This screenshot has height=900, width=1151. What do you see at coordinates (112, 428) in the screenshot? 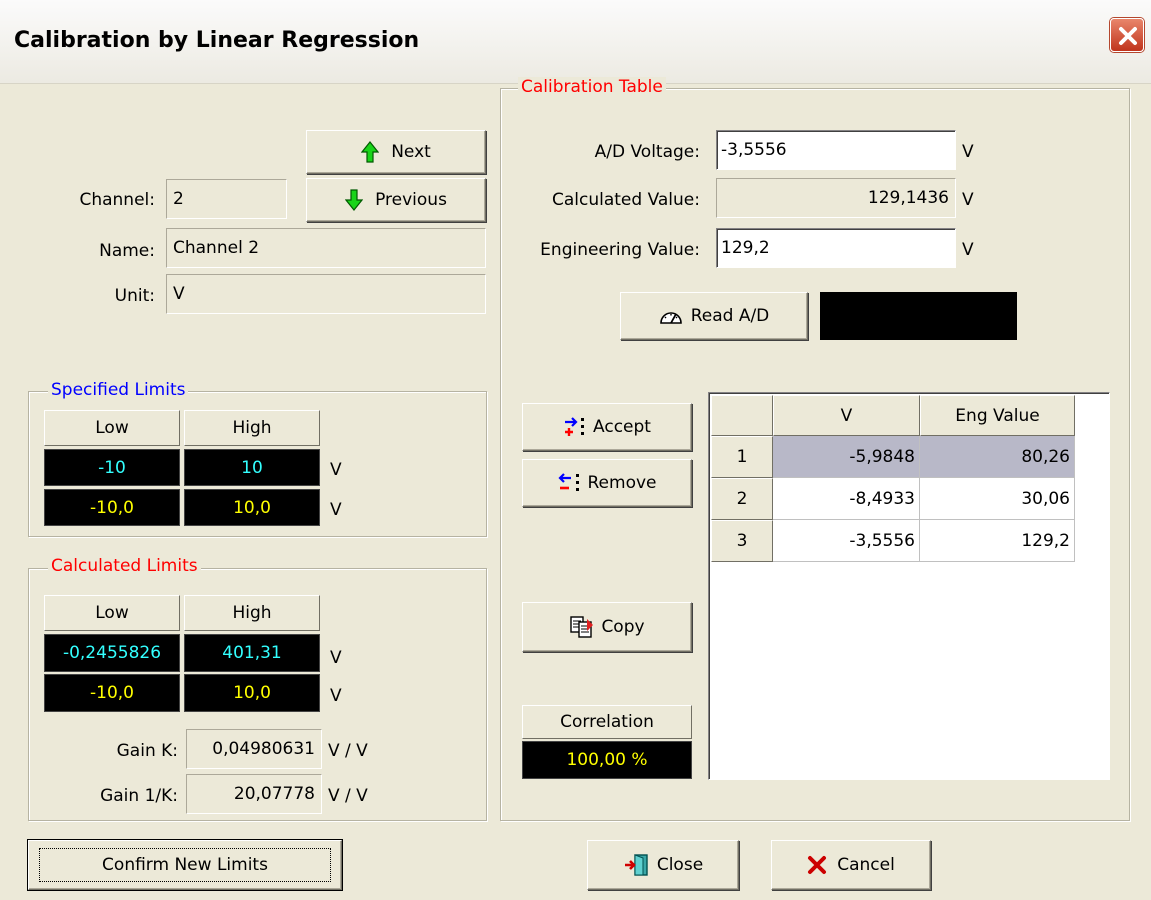
I see `specified-low-header: Low` at bounding box center [112, 428].